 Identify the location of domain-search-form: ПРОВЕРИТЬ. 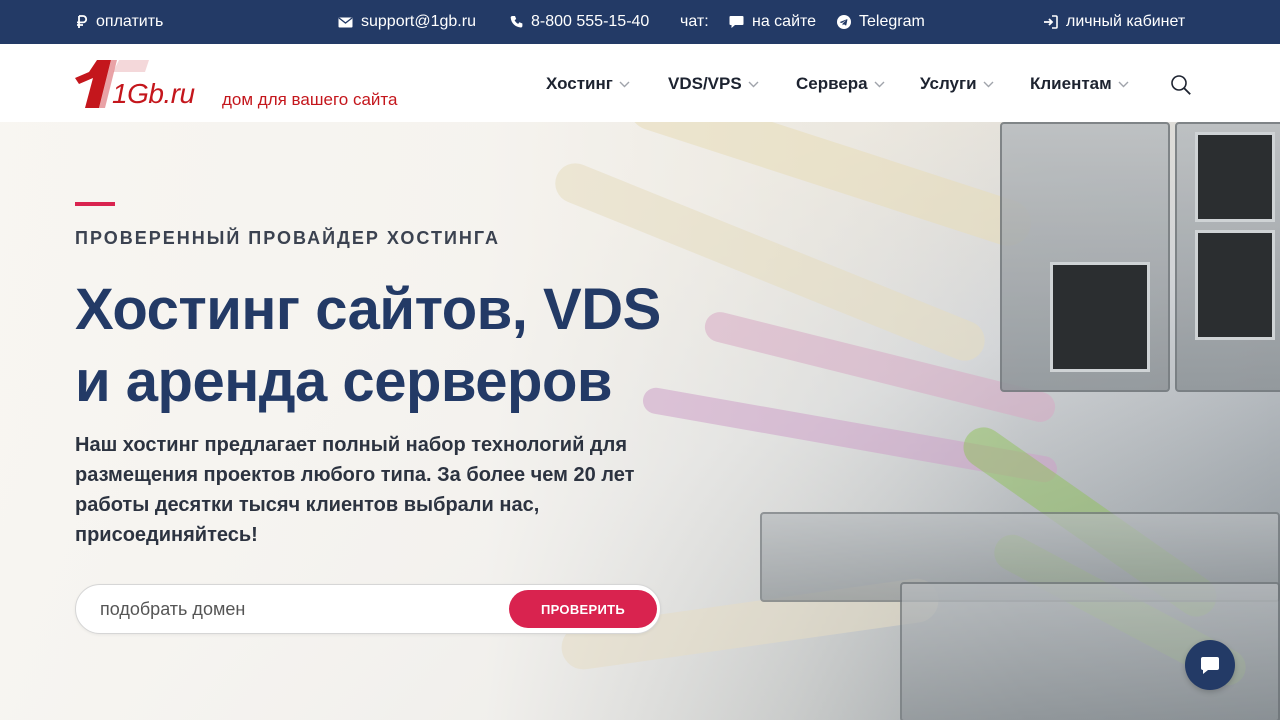
(368, 609).